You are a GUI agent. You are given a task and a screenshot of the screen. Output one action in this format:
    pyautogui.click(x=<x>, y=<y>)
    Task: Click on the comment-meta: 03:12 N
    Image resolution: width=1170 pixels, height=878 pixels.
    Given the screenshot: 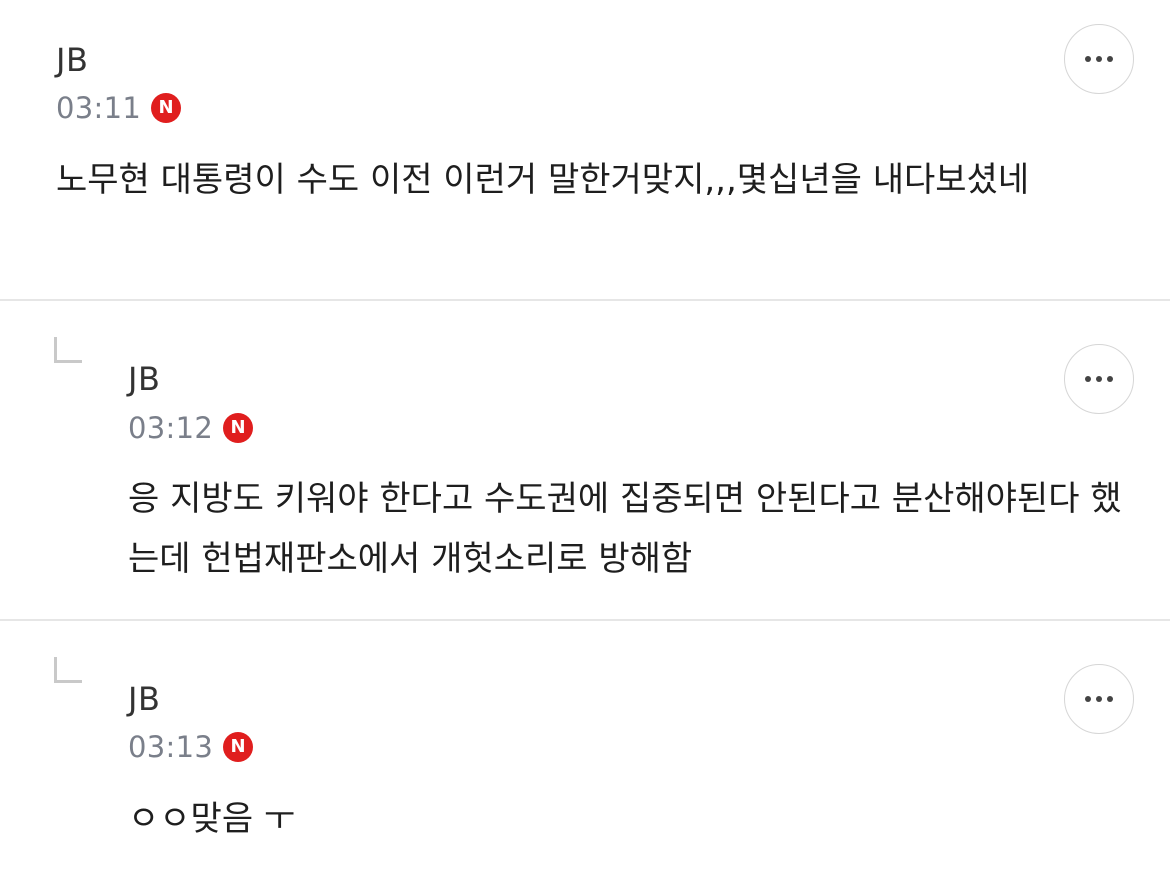 What is the action you would take?
    pyautogui.click(x=191, y=428)
    